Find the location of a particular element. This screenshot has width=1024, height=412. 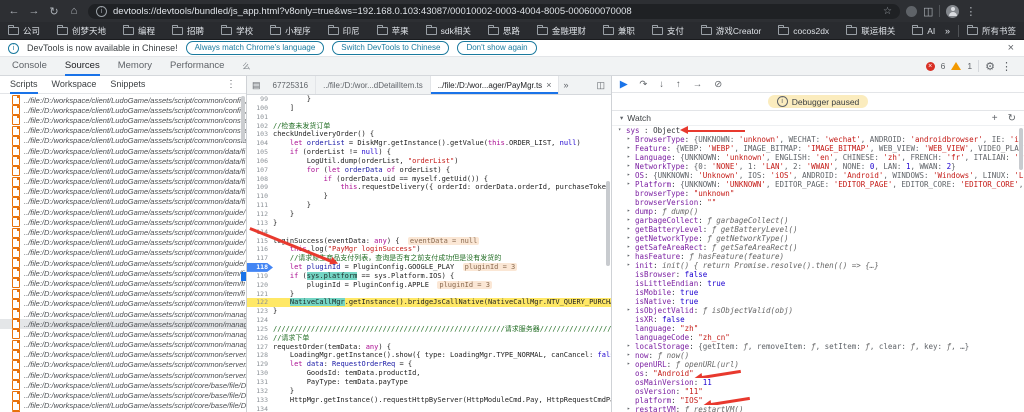

bookmark-item: 小程序 is located at coordinates (290, 30).